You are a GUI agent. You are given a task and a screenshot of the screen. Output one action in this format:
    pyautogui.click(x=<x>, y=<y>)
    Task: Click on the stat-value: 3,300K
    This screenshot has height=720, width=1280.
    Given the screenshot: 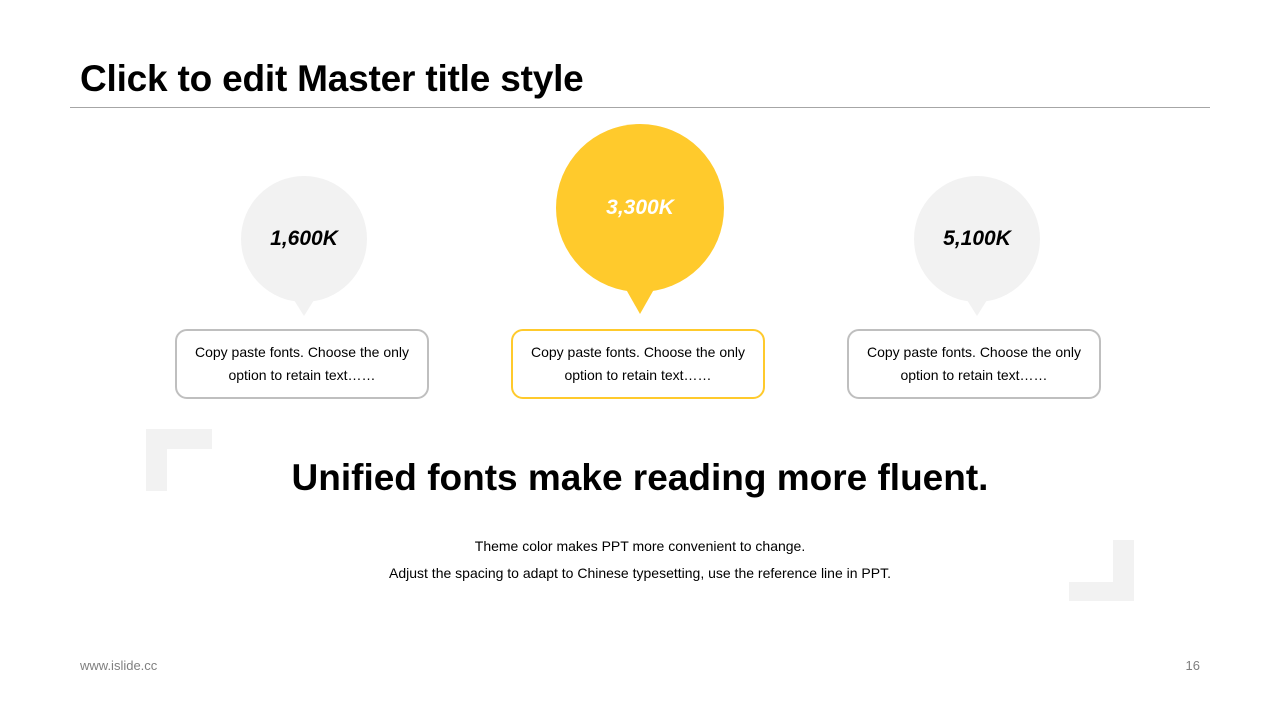 What is the action you would take?
    pyautogui.click(x=640, y=207)
    